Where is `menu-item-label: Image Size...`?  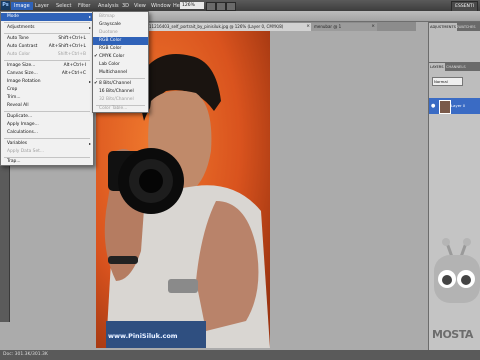 menu-item-label: Image Size... is located at coordinates (21, 65).